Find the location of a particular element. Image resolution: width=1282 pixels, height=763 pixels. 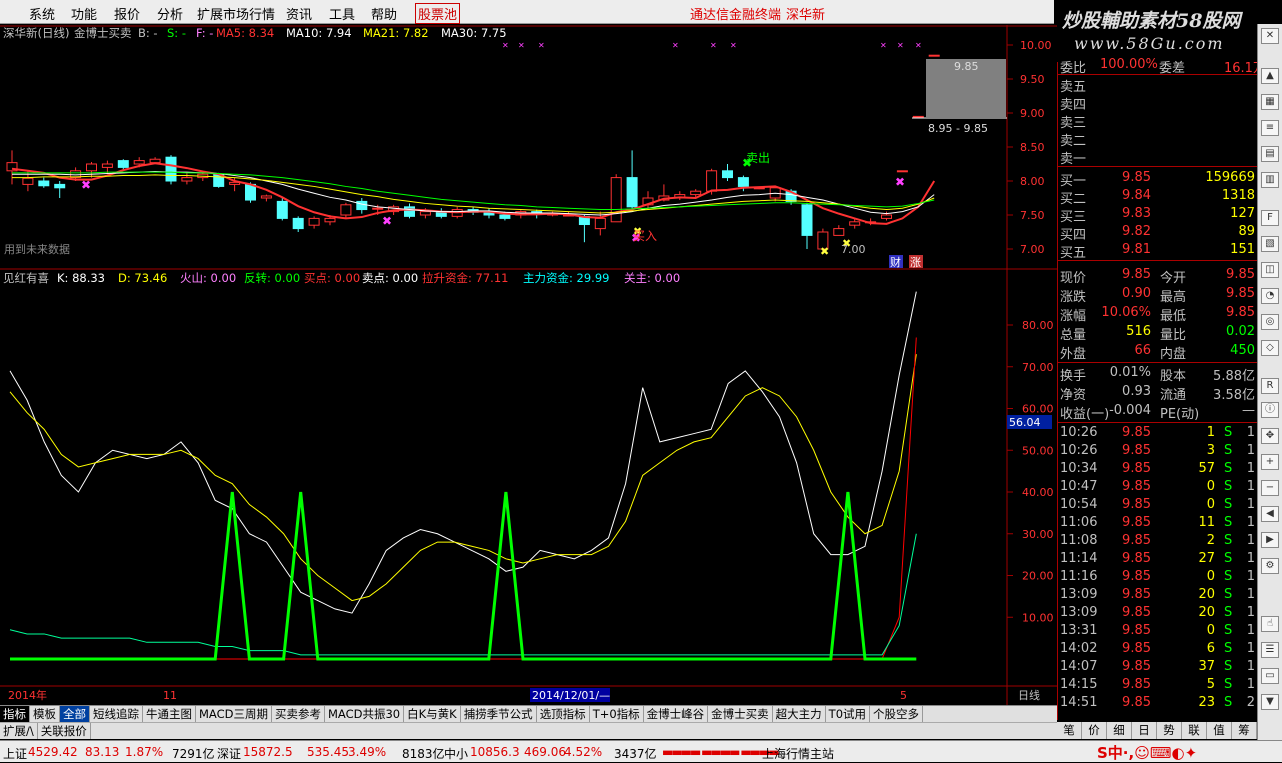

tick-volume: 23 is located at coordinates (1206, 702).